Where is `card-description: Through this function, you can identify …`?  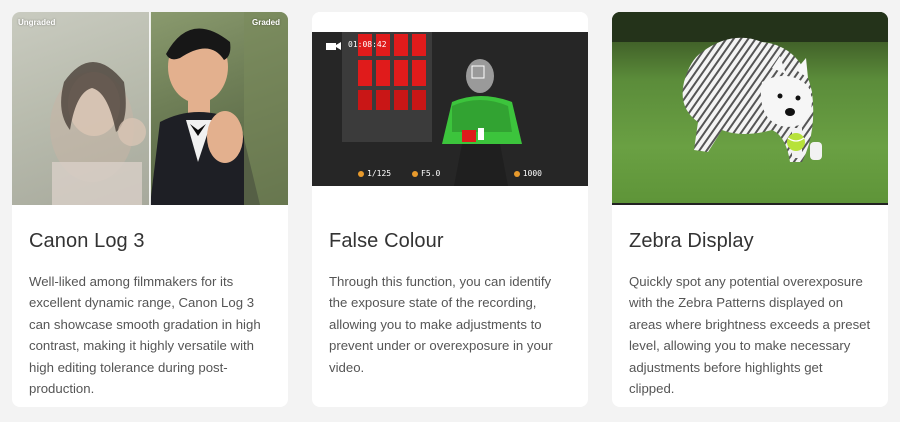 card-description: Through this function, you can identify … is located at coordinates (441, 324).